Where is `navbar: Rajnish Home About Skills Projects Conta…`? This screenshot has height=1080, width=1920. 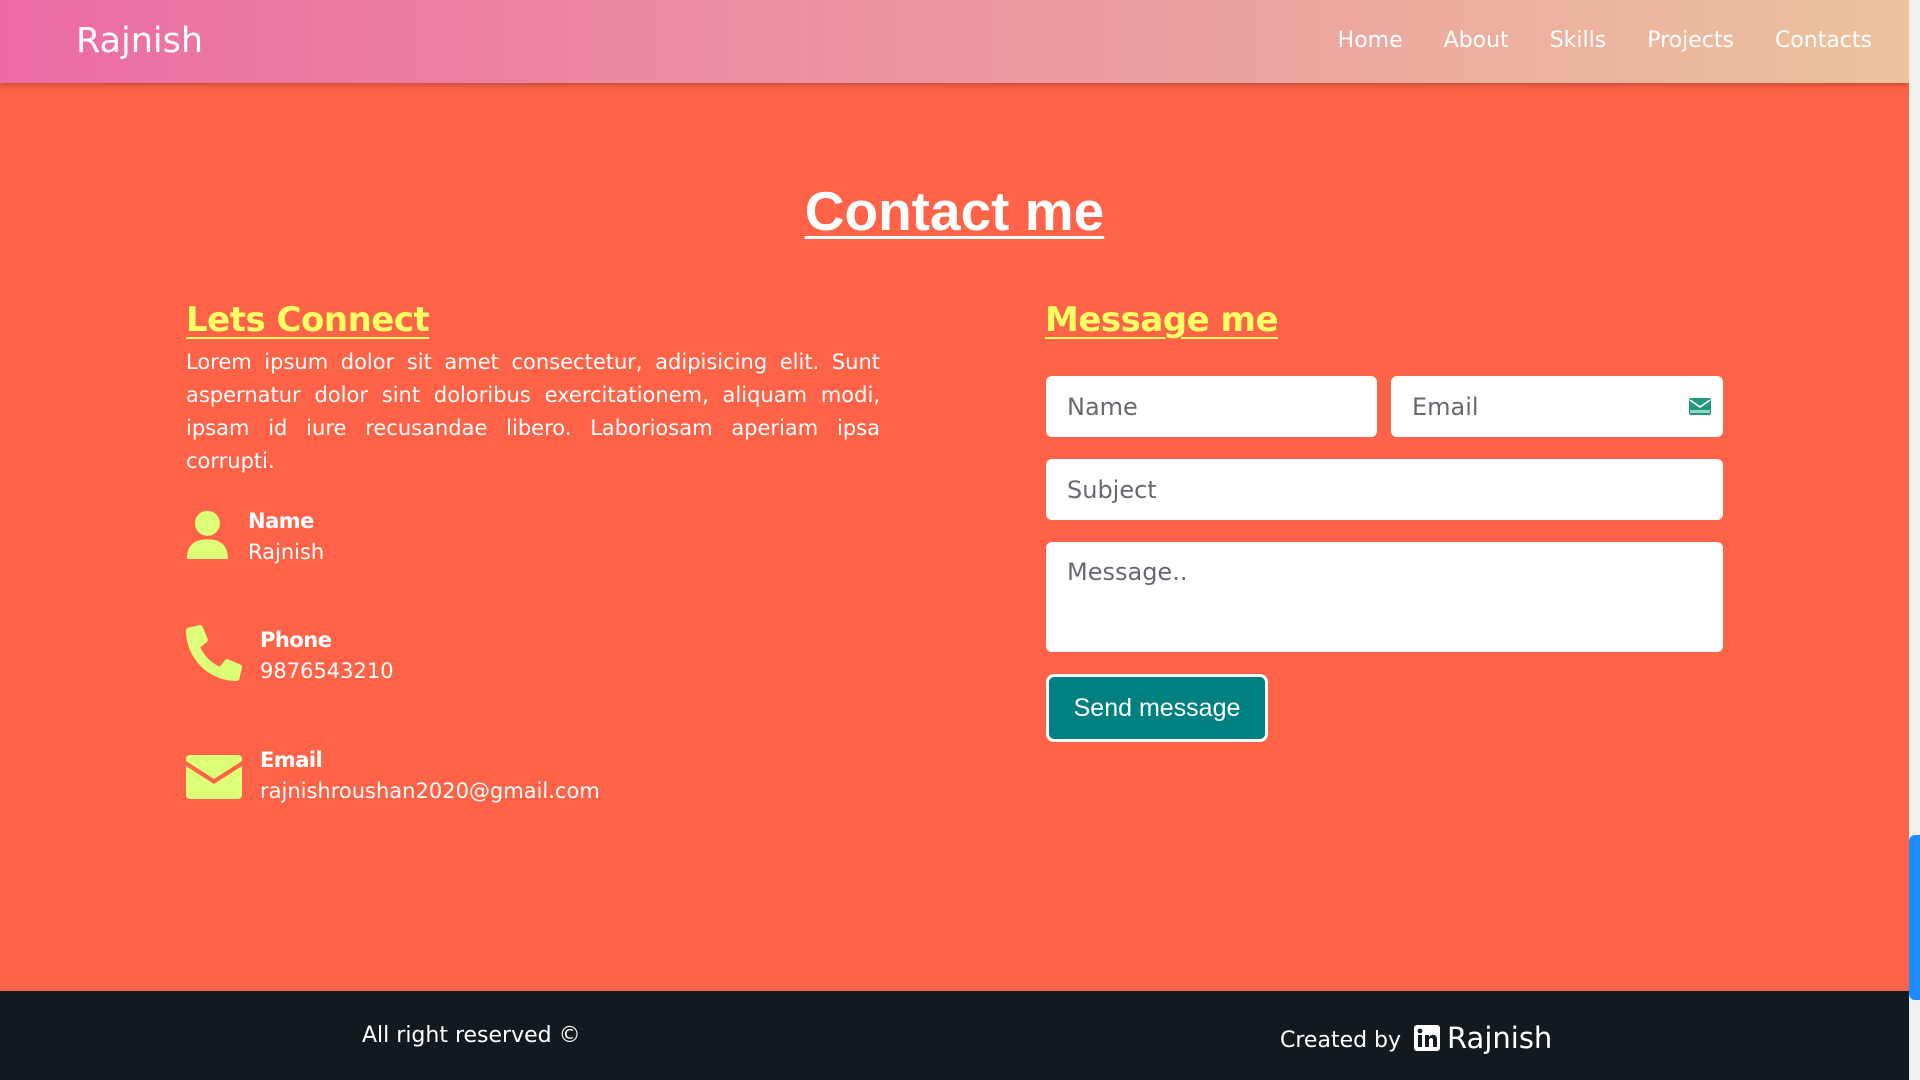
navbar: Rajnish Home About Skills Projects Conta… is located at coordinates (954, 41).